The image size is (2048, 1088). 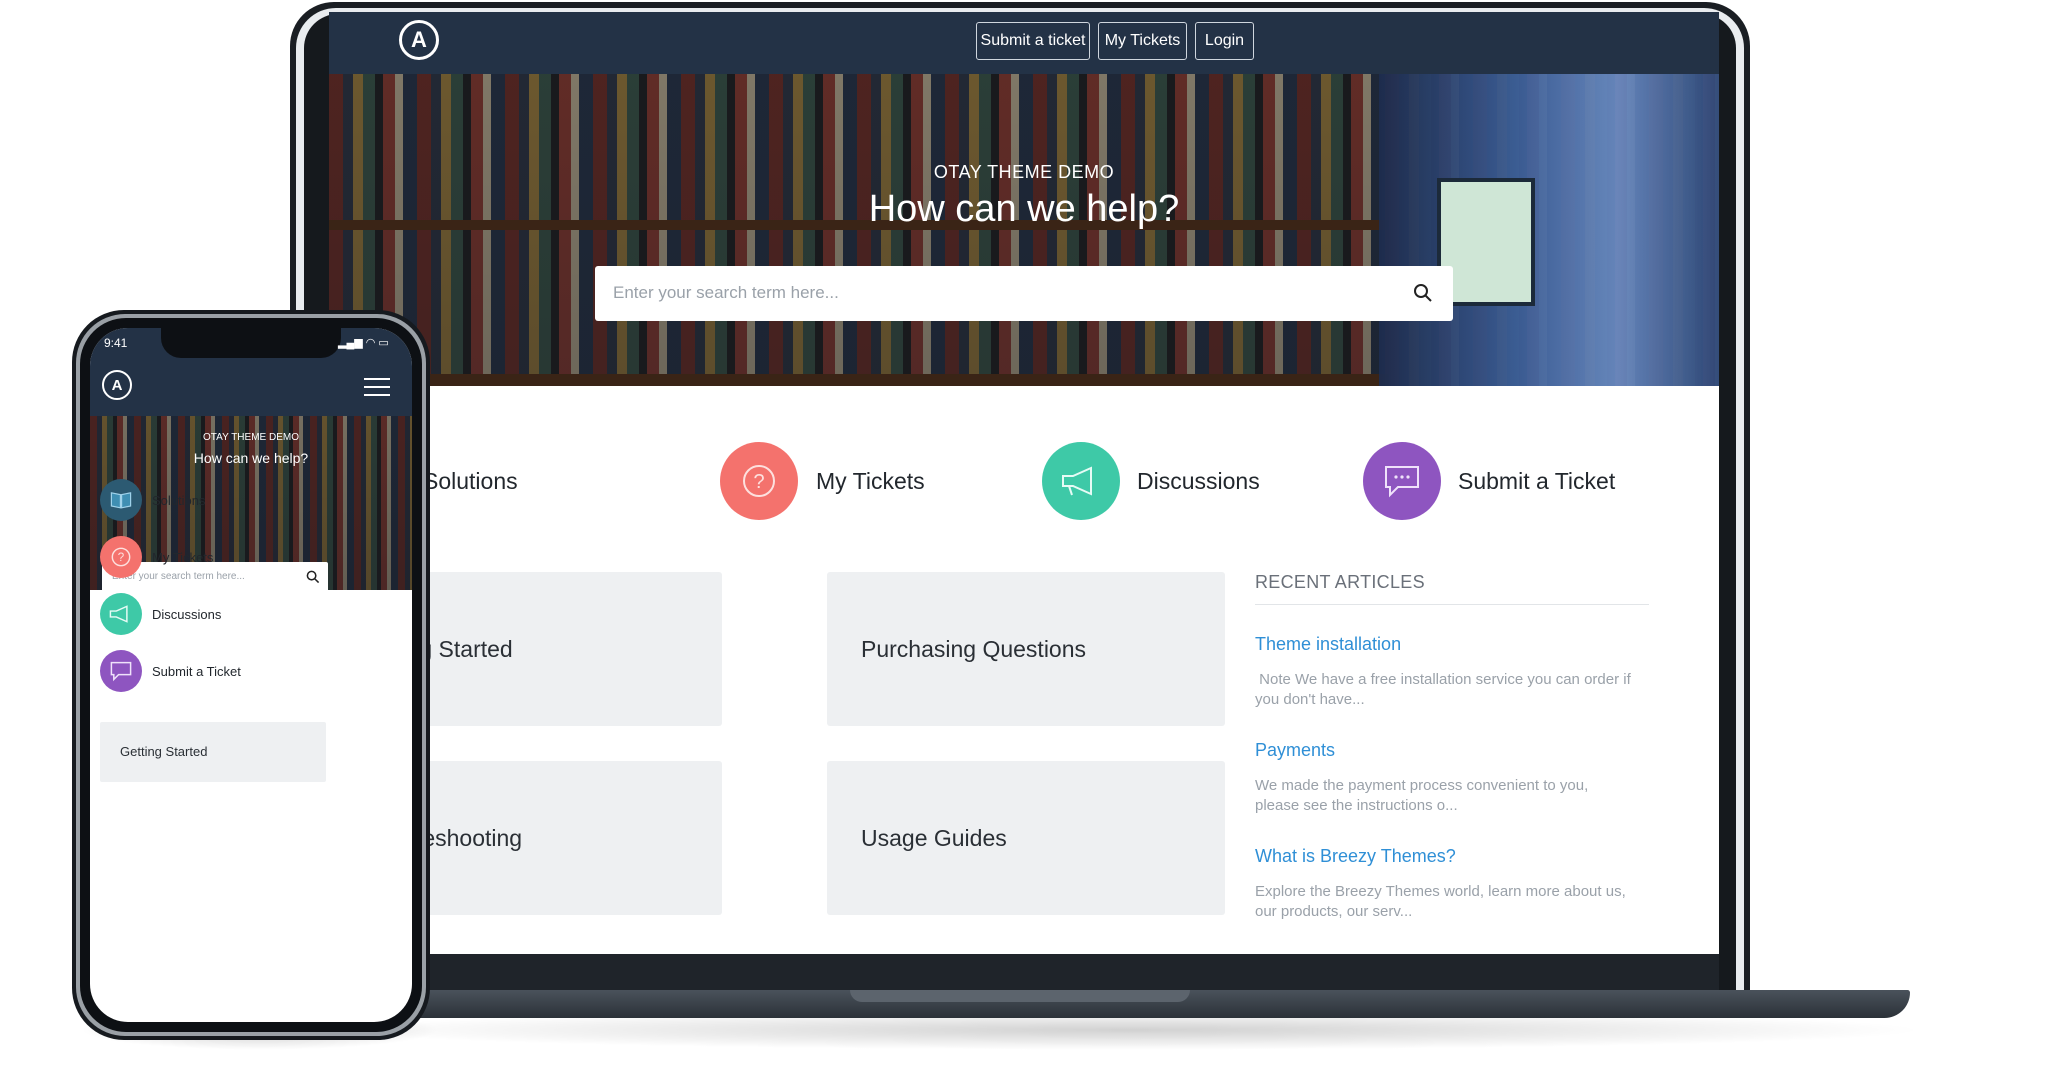 I want to click on phone-notch, so click(x=251, y=343).